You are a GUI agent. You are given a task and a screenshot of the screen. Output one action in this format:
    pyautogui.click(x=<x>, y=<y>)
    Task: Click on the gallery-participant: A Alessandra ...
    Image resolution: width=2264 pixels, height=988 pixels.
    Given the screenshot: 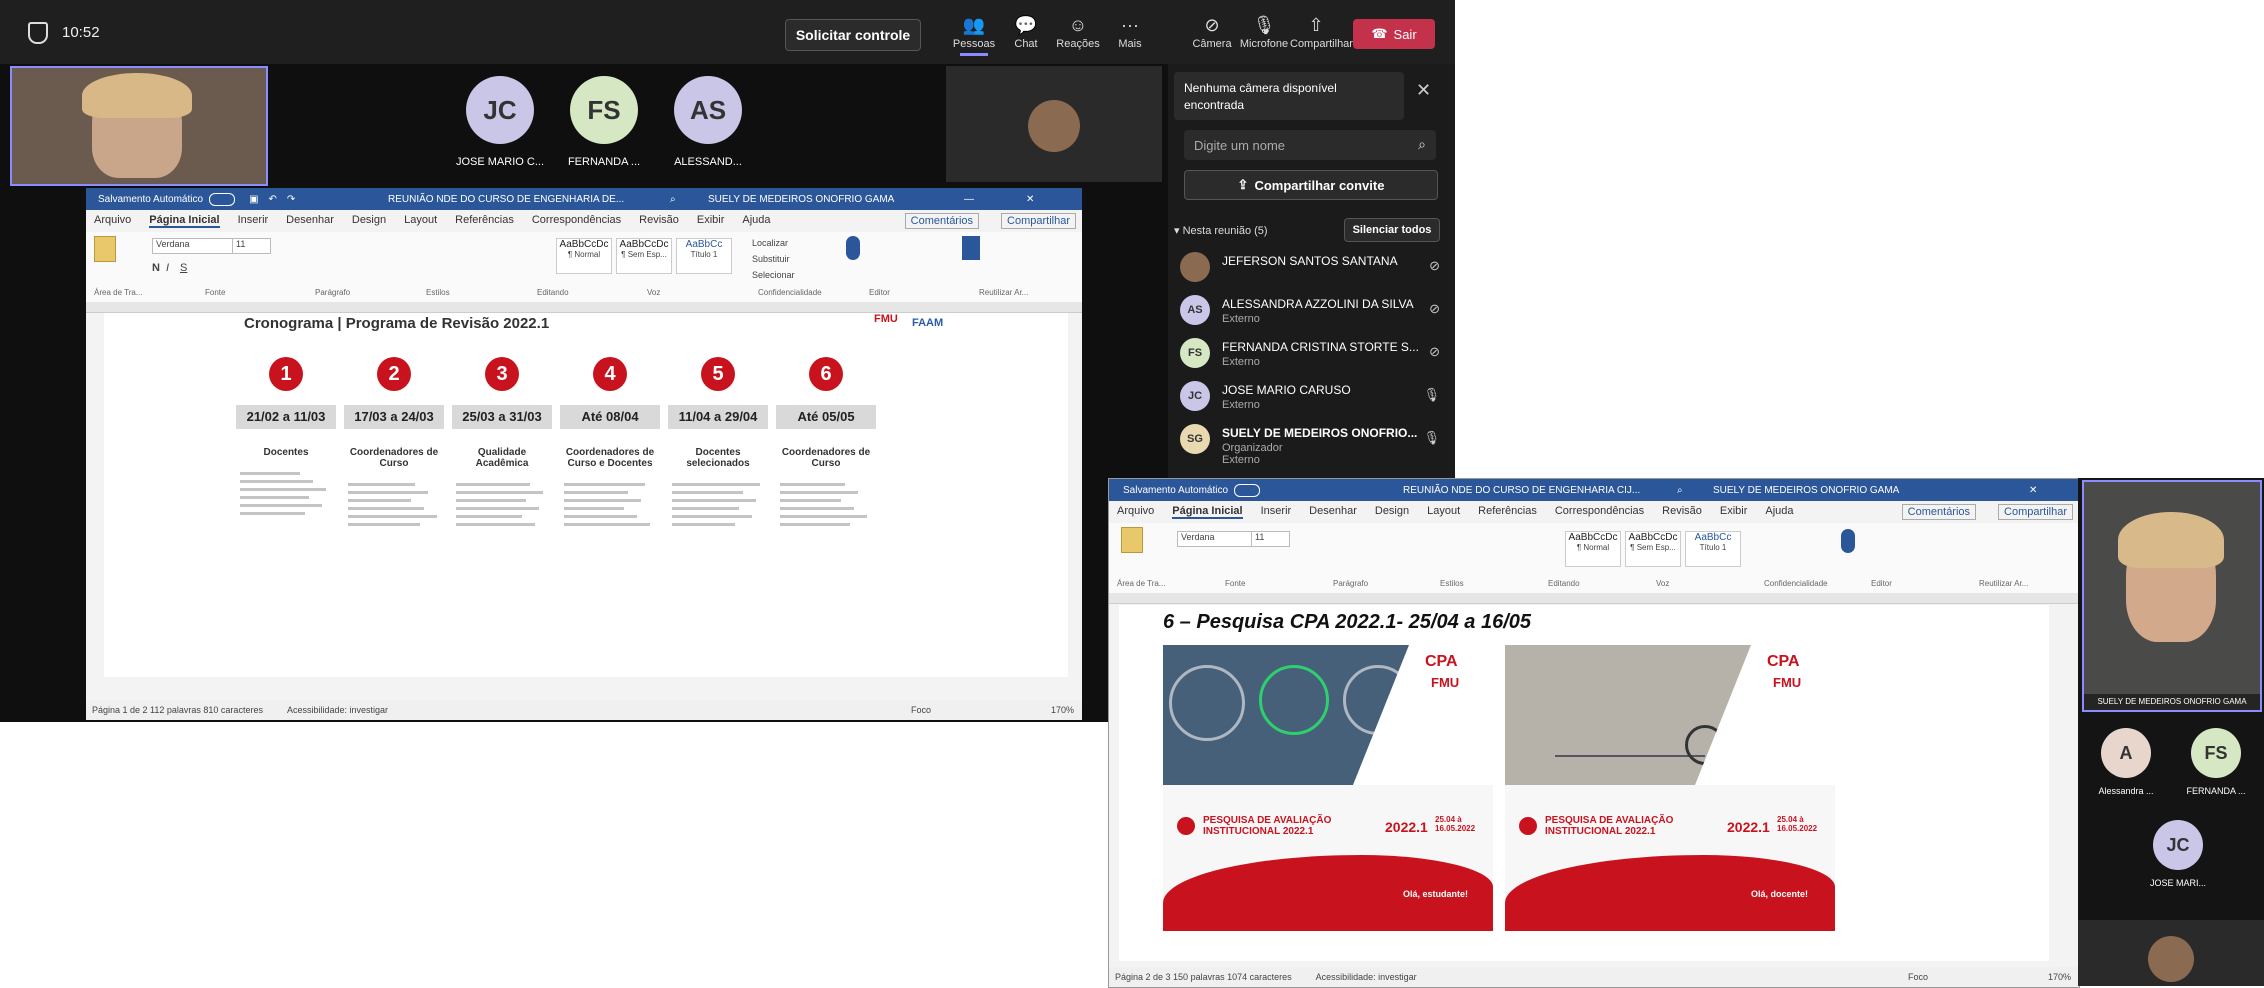 What is the action you would take?
    pyautogui.click(x=2126, y=762)
    